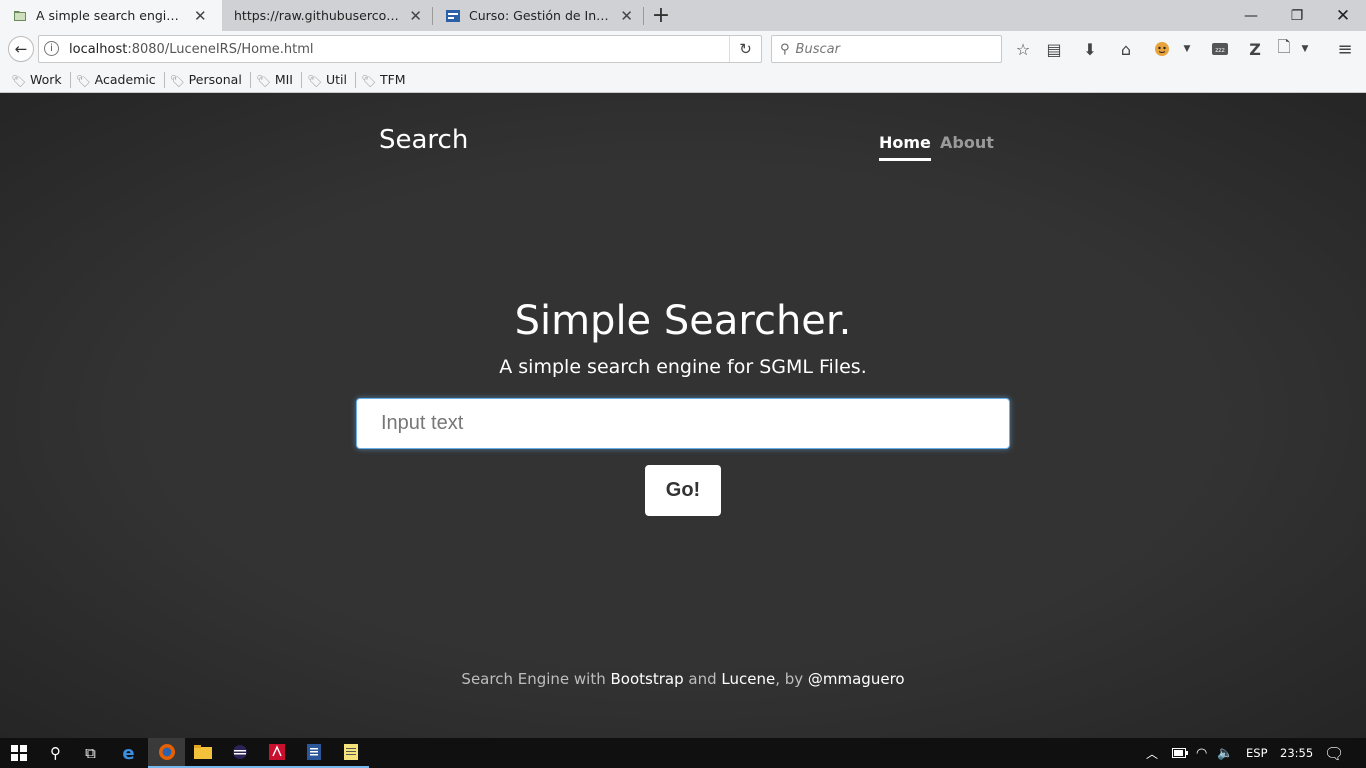  What do you see at coordinates (128, 753) in the screenshot?
I see `edge-icon: e` at bounding box center [128, 753].